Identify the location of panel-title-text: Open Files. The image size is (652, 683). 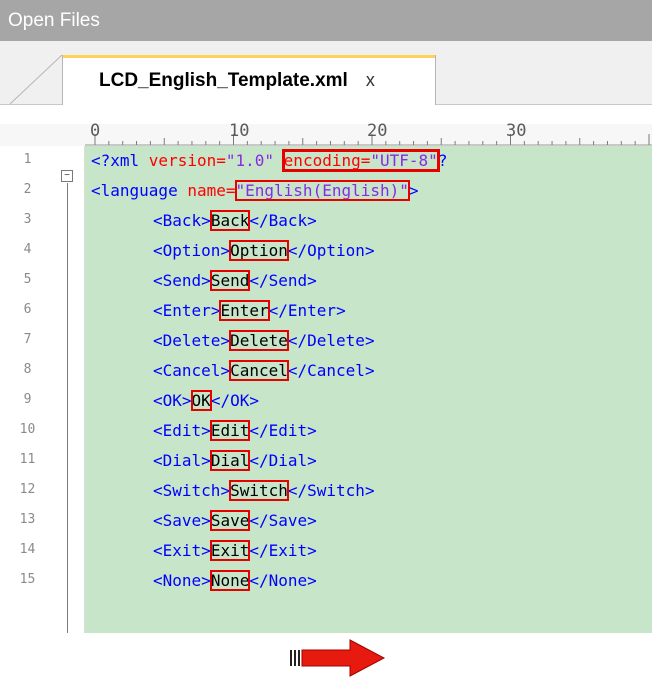
(54, 20).